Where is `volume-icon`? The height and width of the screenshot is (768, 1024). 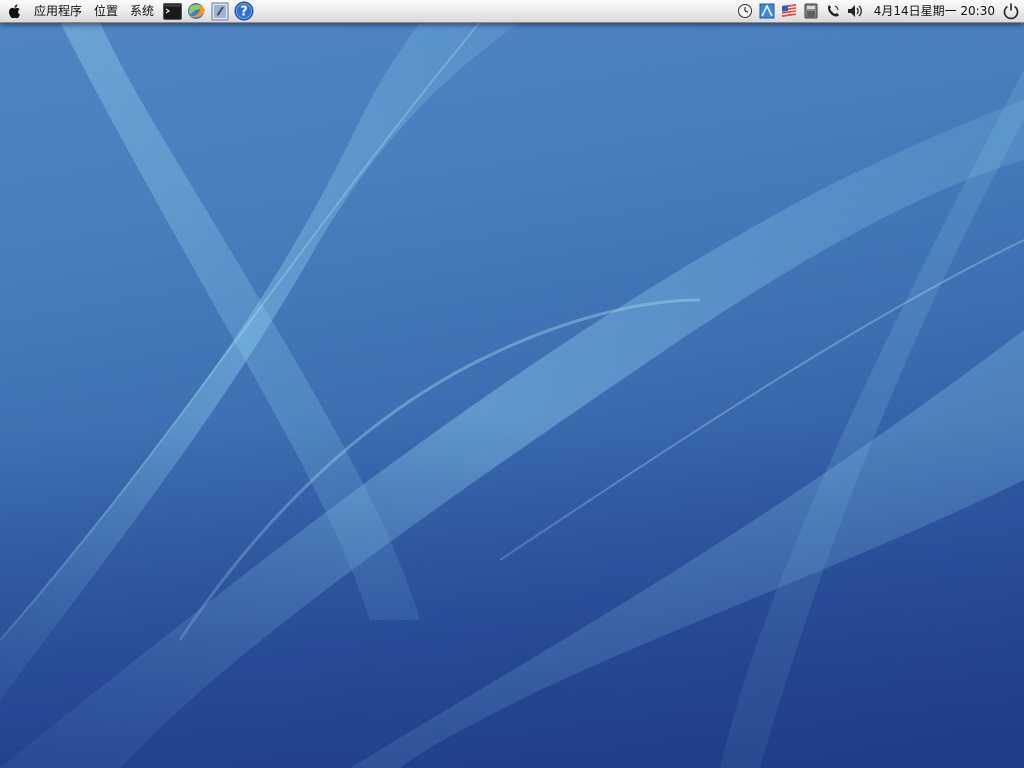 volume-icon is located at coordinates (855, 11).